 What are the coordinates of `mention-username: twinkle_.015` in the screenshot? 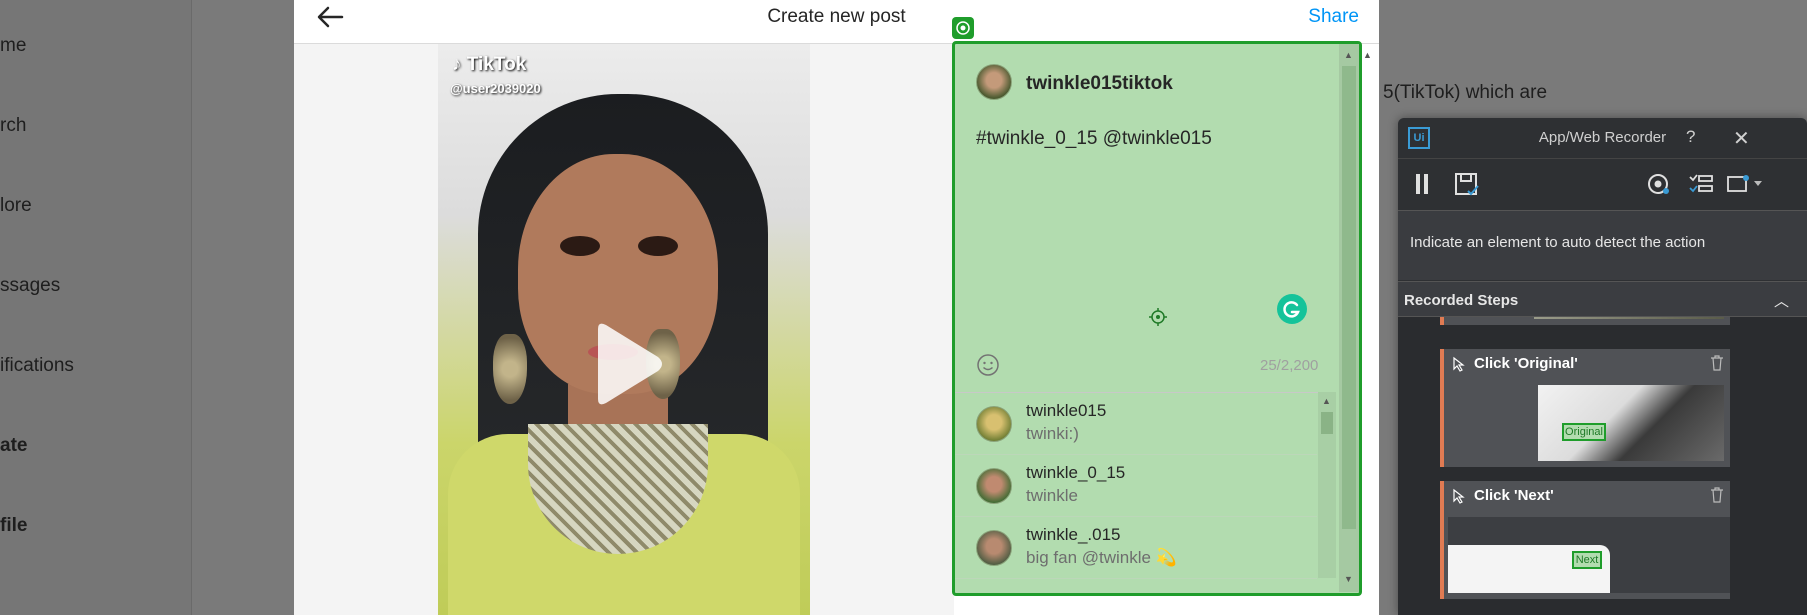 It's located at (1073, 534).